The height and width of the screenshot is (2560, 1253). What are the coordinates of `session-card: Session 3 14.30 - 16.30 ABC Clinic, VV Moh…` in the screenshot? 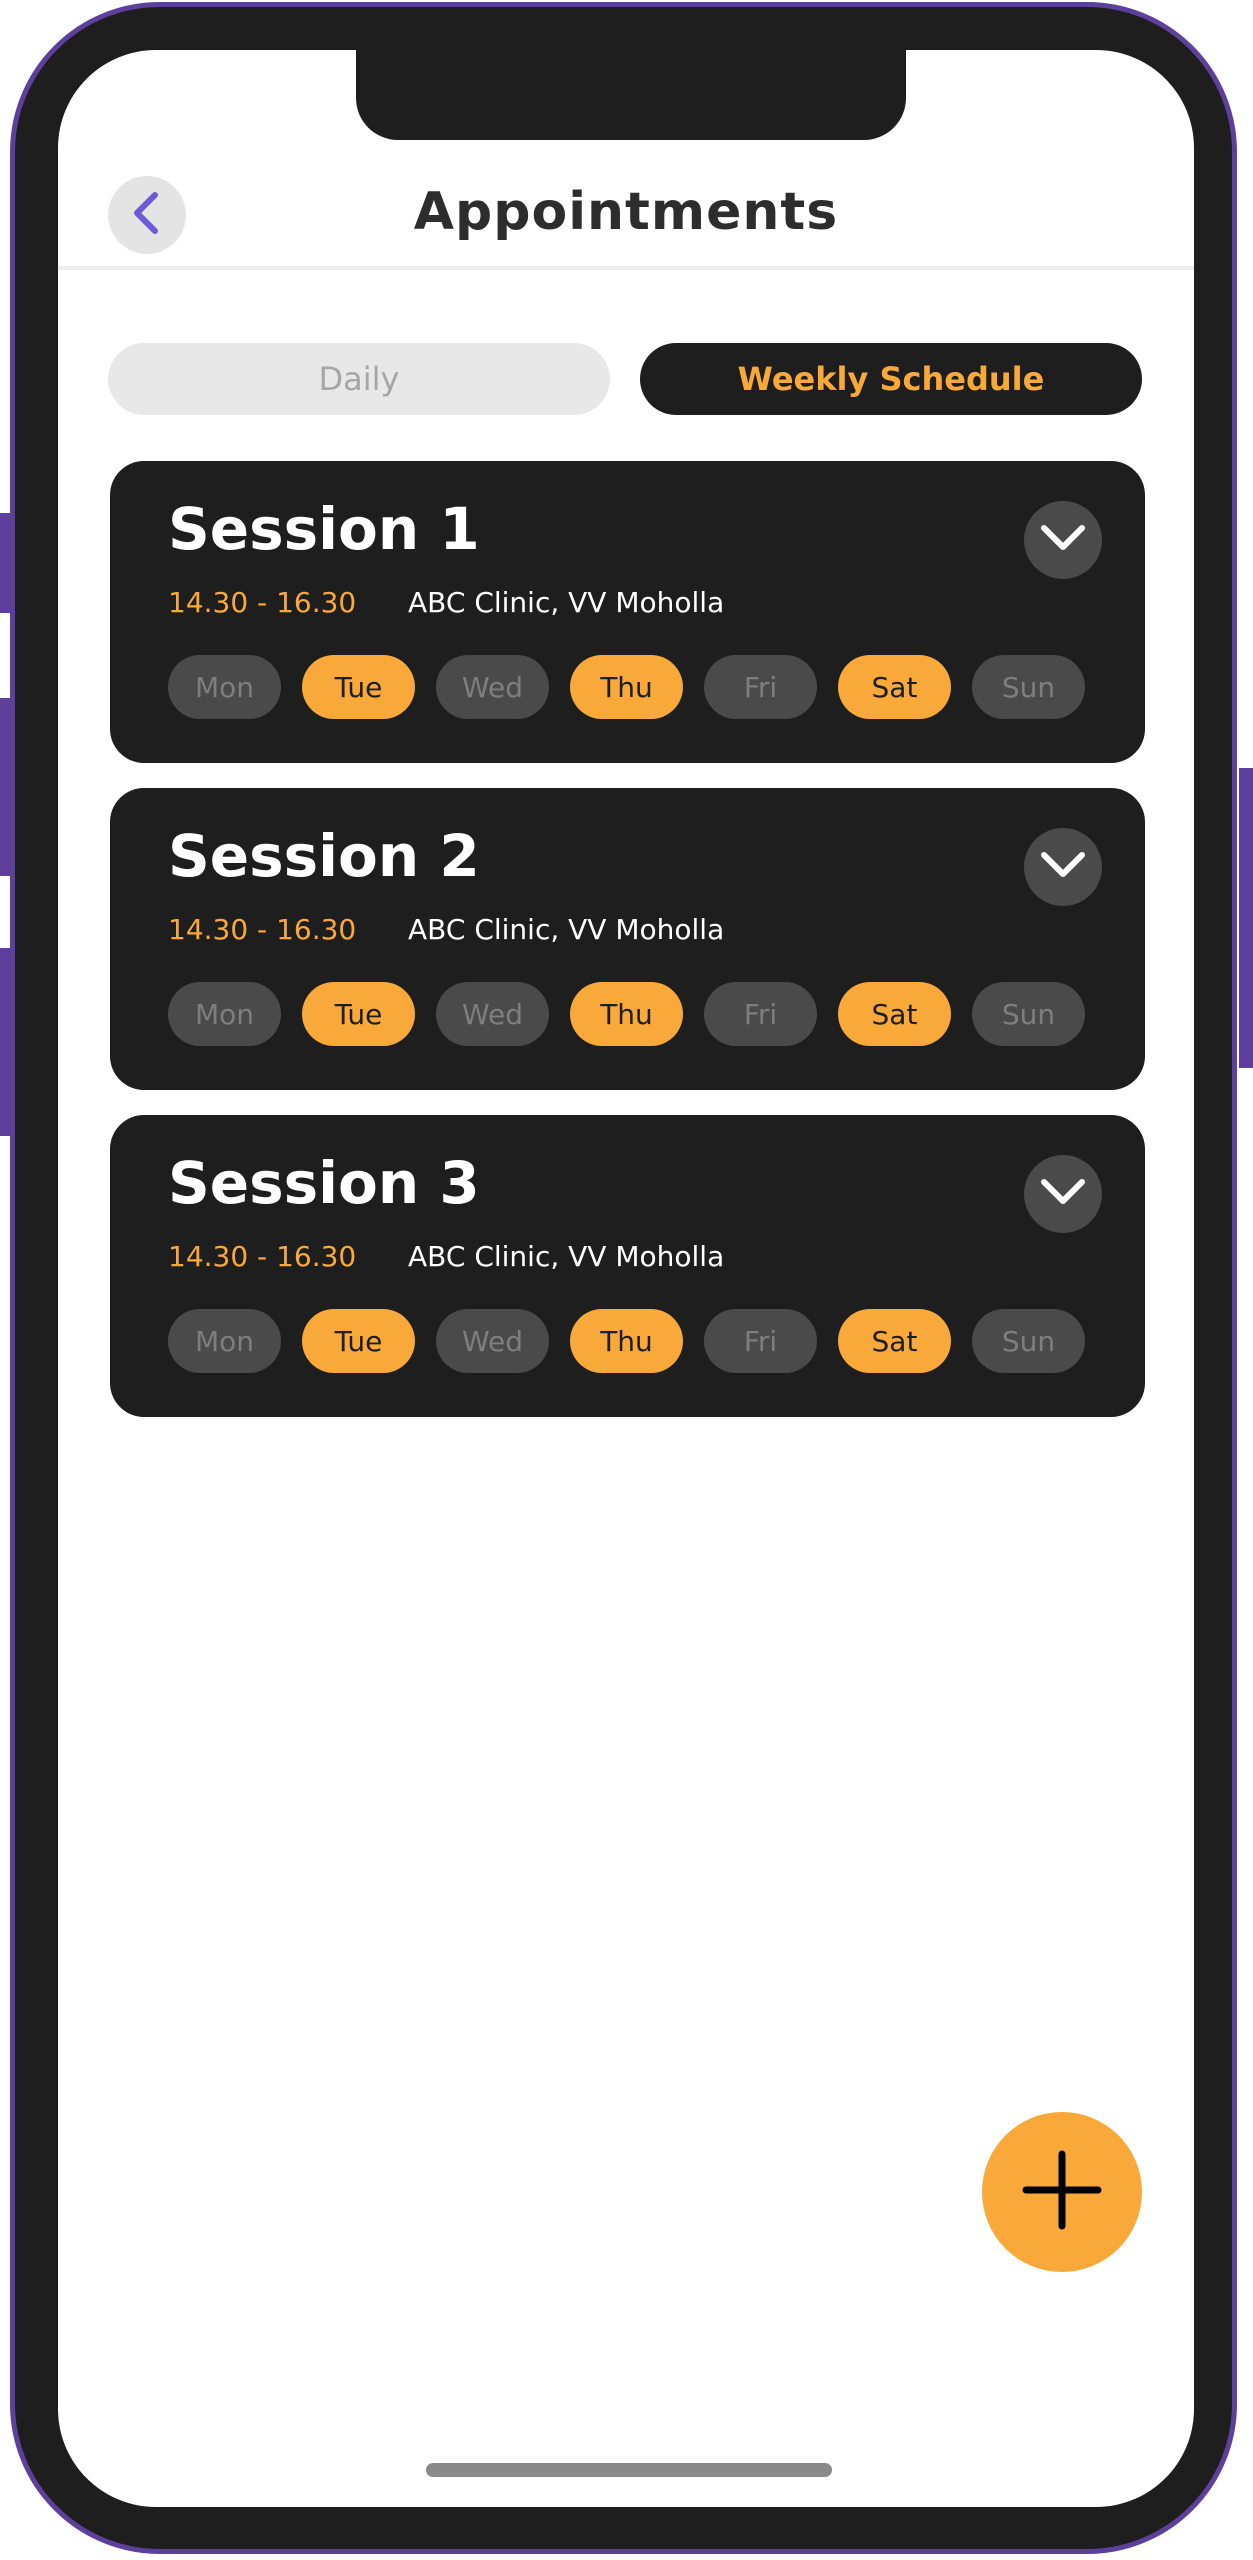 It's located at (627, 1266).